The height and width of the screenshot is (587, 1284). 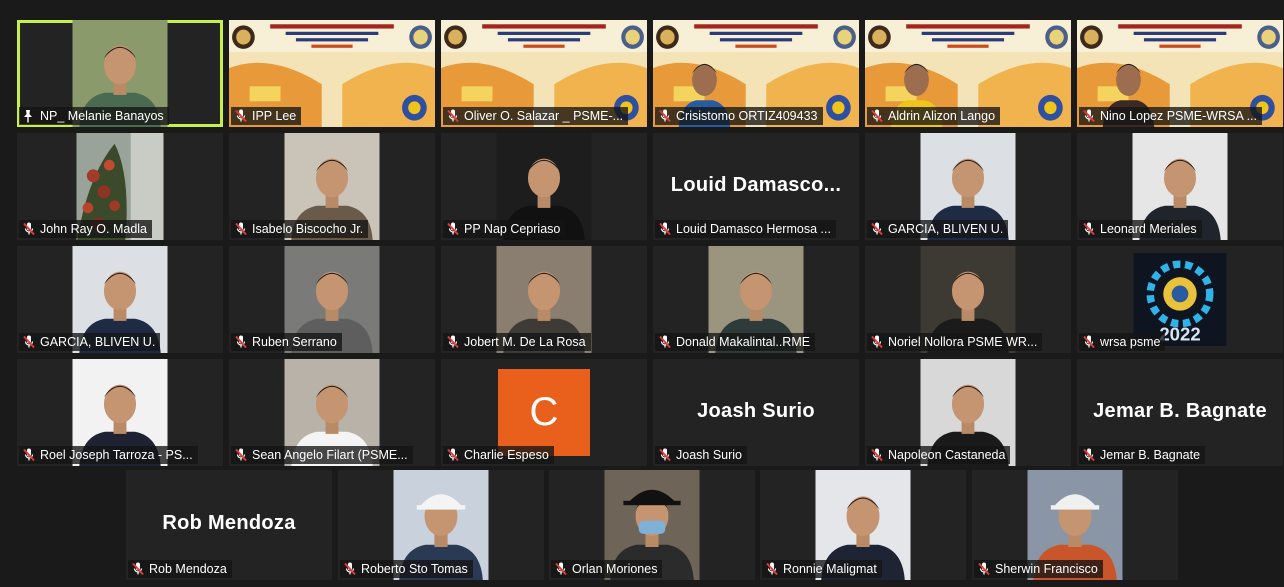 What do you see at coordinates (544, 186) in the screenshot?
I see `participant-tile: PP Nap Cepriaso` at bounding box center [544, 186].